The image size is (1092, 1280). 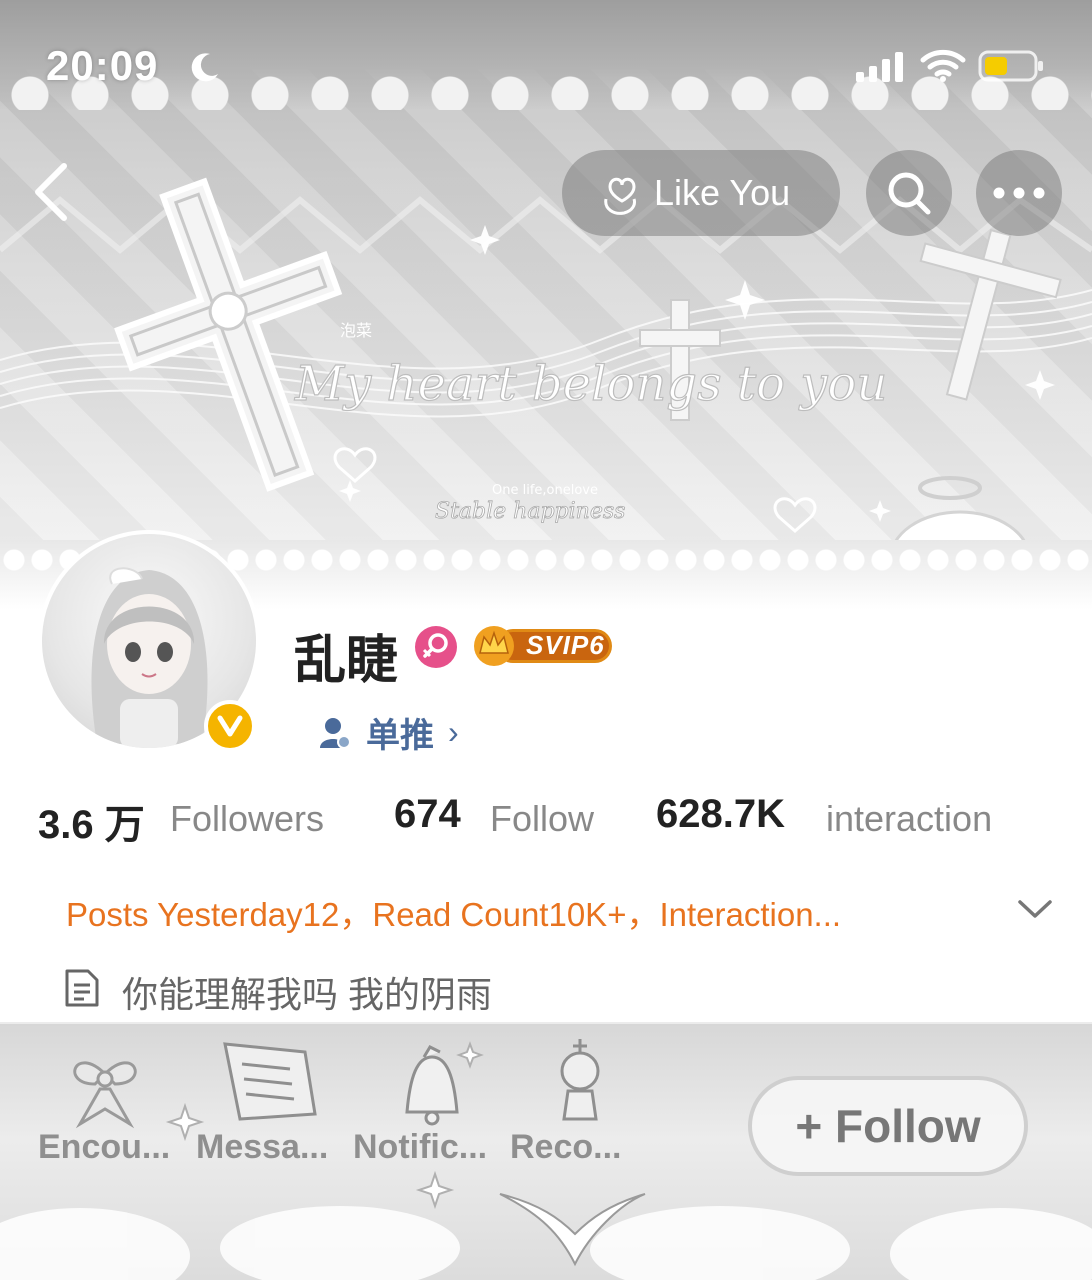 I want to click on banner-tag: 泡菜, so click(x=356, y=330).